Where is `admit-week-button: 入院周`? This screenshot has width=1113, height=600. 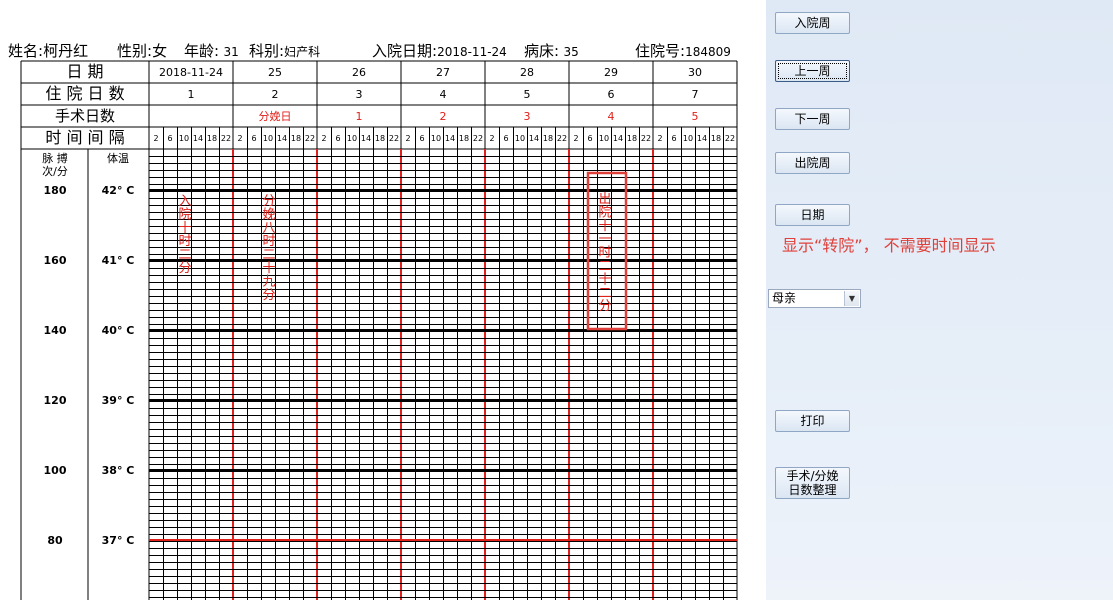 admit-week-button: 入院周 is located at coordinates (812, 23).